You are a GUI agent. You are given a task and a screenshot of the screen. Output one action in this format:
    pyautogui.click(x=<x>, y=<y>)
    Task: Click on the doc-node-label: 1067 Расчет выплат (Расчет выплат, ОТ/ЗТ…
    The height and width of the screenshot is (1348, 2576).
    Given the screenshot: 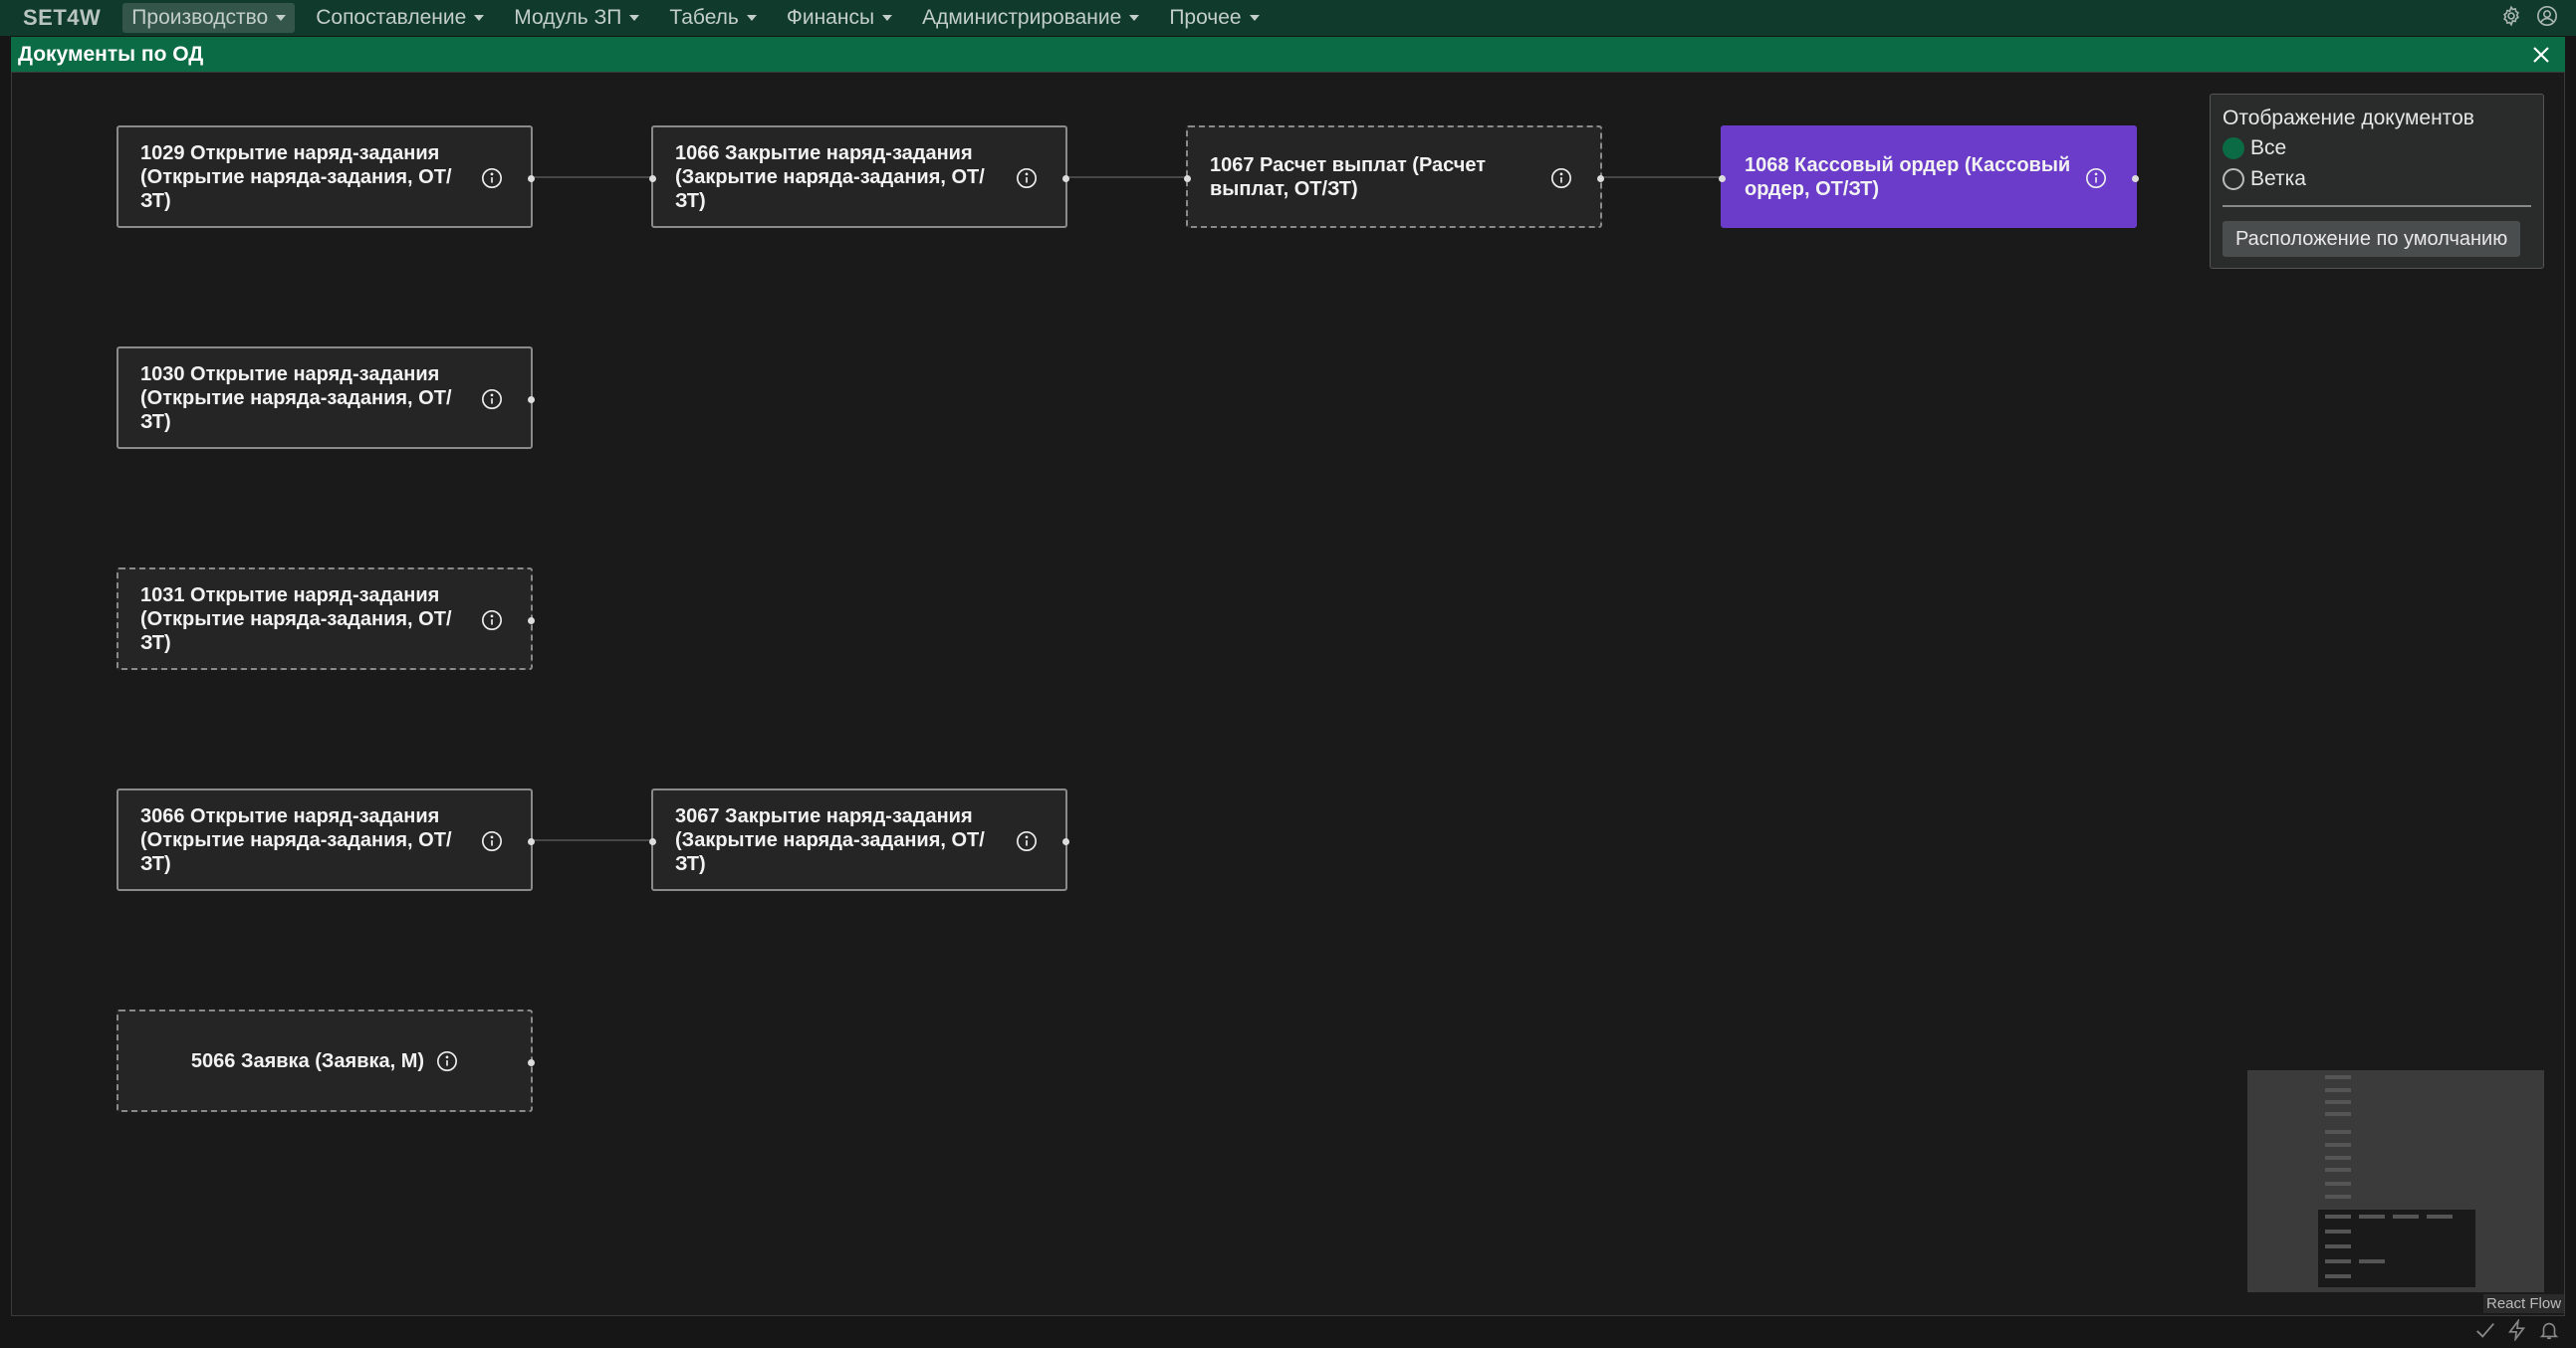 What is the action you would take?
    pyautogui.click(x=1348, y=177)
    